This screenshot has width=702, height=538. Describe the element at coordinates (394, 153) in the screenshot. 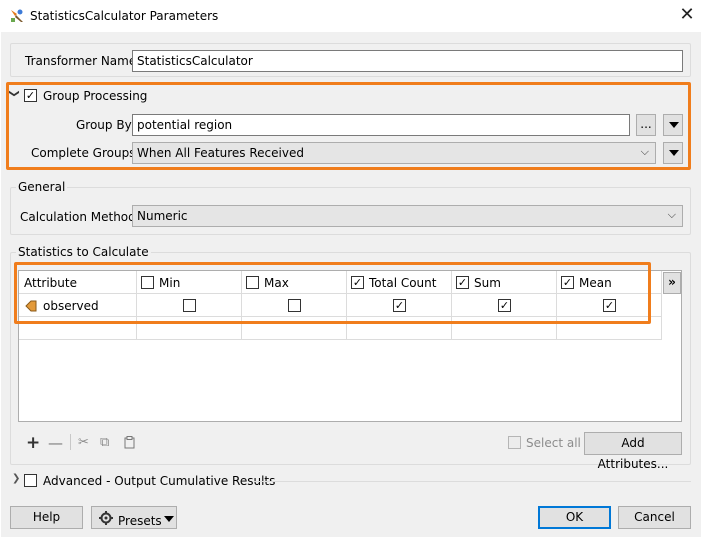

I see `complete-groups-select: When All Features Received ⌵` at that location.